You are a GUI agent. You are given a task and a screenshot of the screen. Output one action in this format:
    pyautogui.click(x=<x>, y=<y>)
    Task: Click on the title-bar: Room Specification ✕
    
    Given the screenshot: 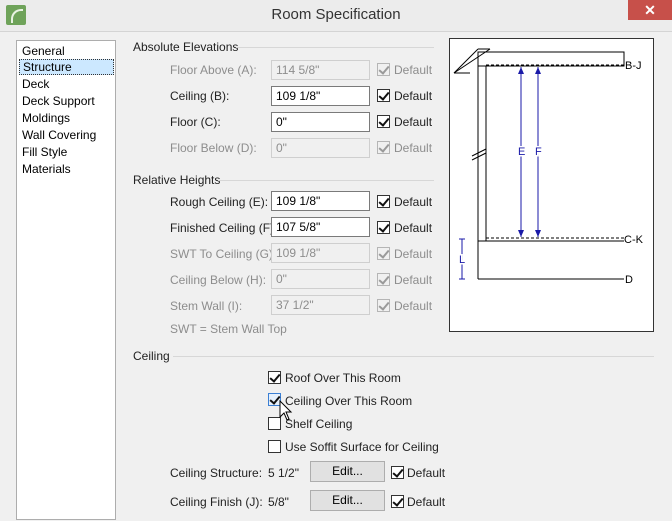 What is the action you would take?
    pyautogui.click(x=336, y=16)
    